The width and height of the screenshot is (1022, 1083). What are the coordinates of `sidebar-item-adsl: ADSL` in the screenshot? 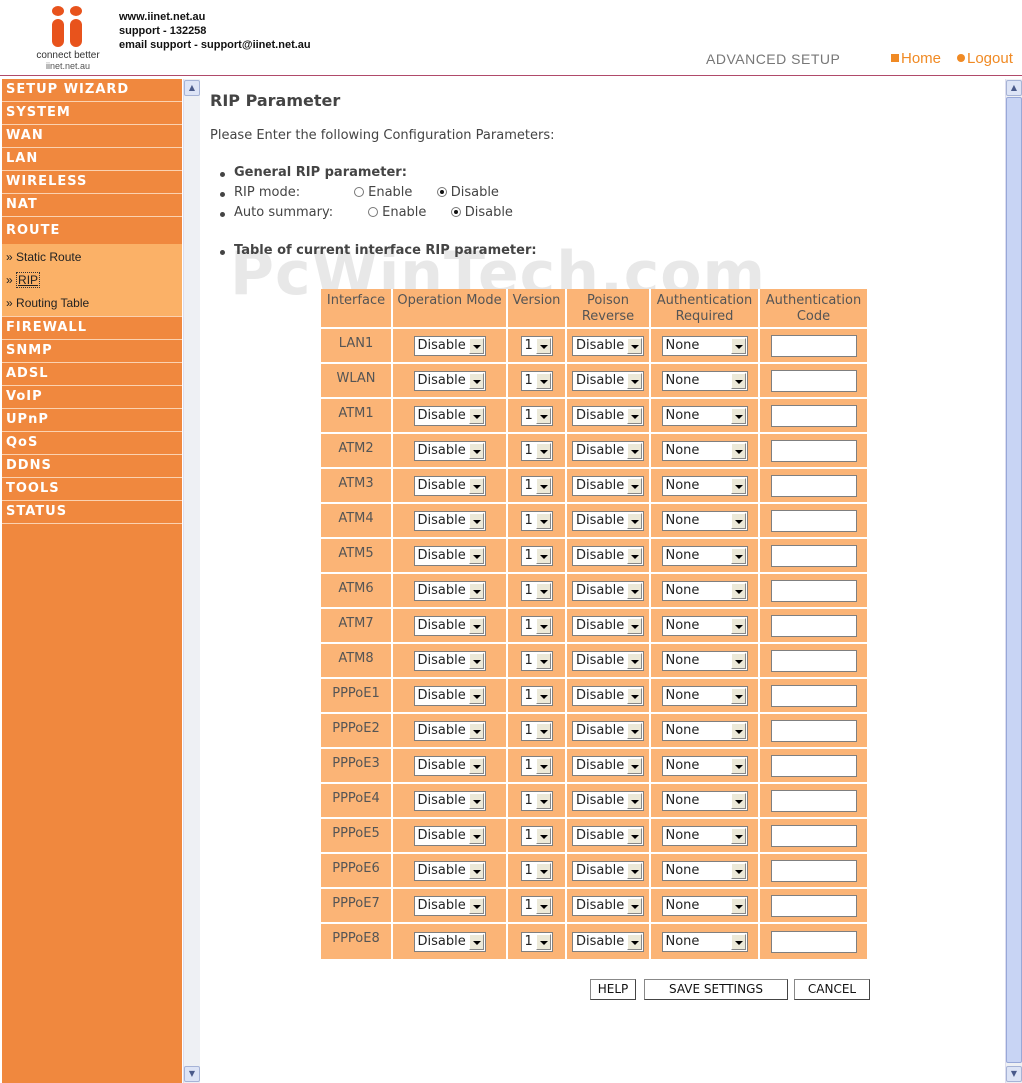 It's located at (92, 374).